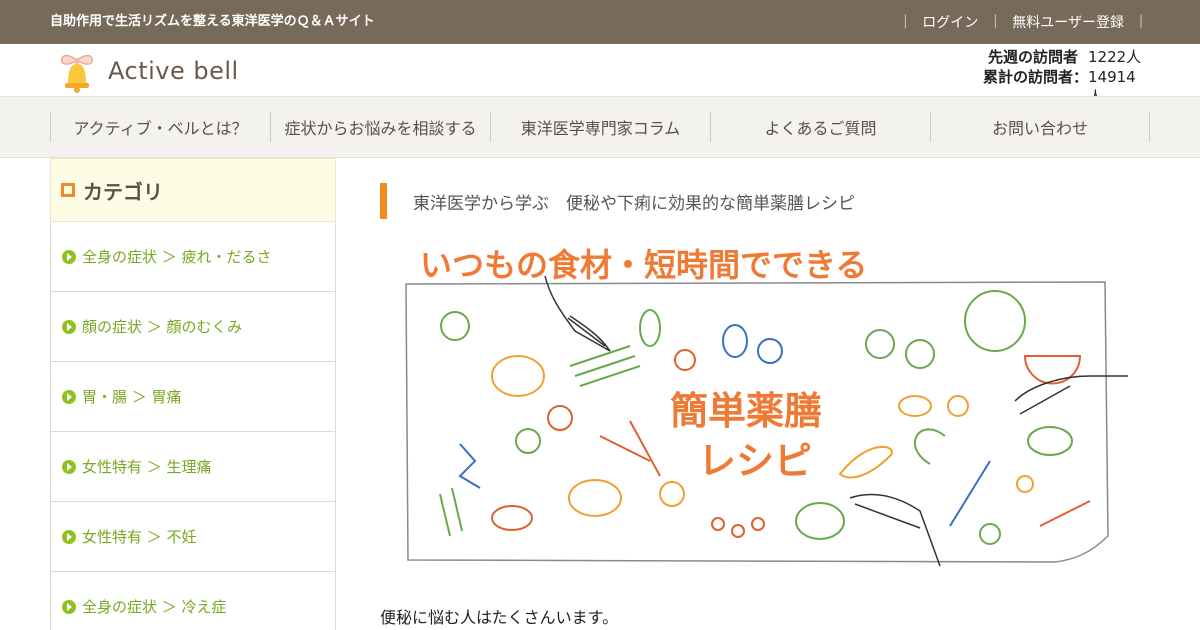 The height and width of the screenshot is (630, 1200). Describe the element at coordinates (154, 607) in the screenshot. I see `category-item-label: 全身の症状 ＞ 冷え症` at that location.